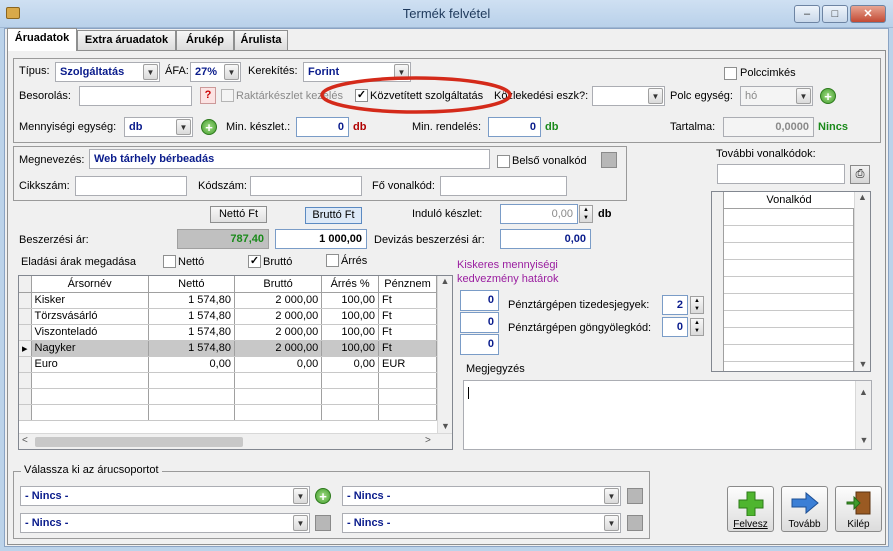 This screenshot has height=551, width=893. Describe the element at coordinates (90, 300) in the screenshot. I see `table-cell: Kisker` at that location.